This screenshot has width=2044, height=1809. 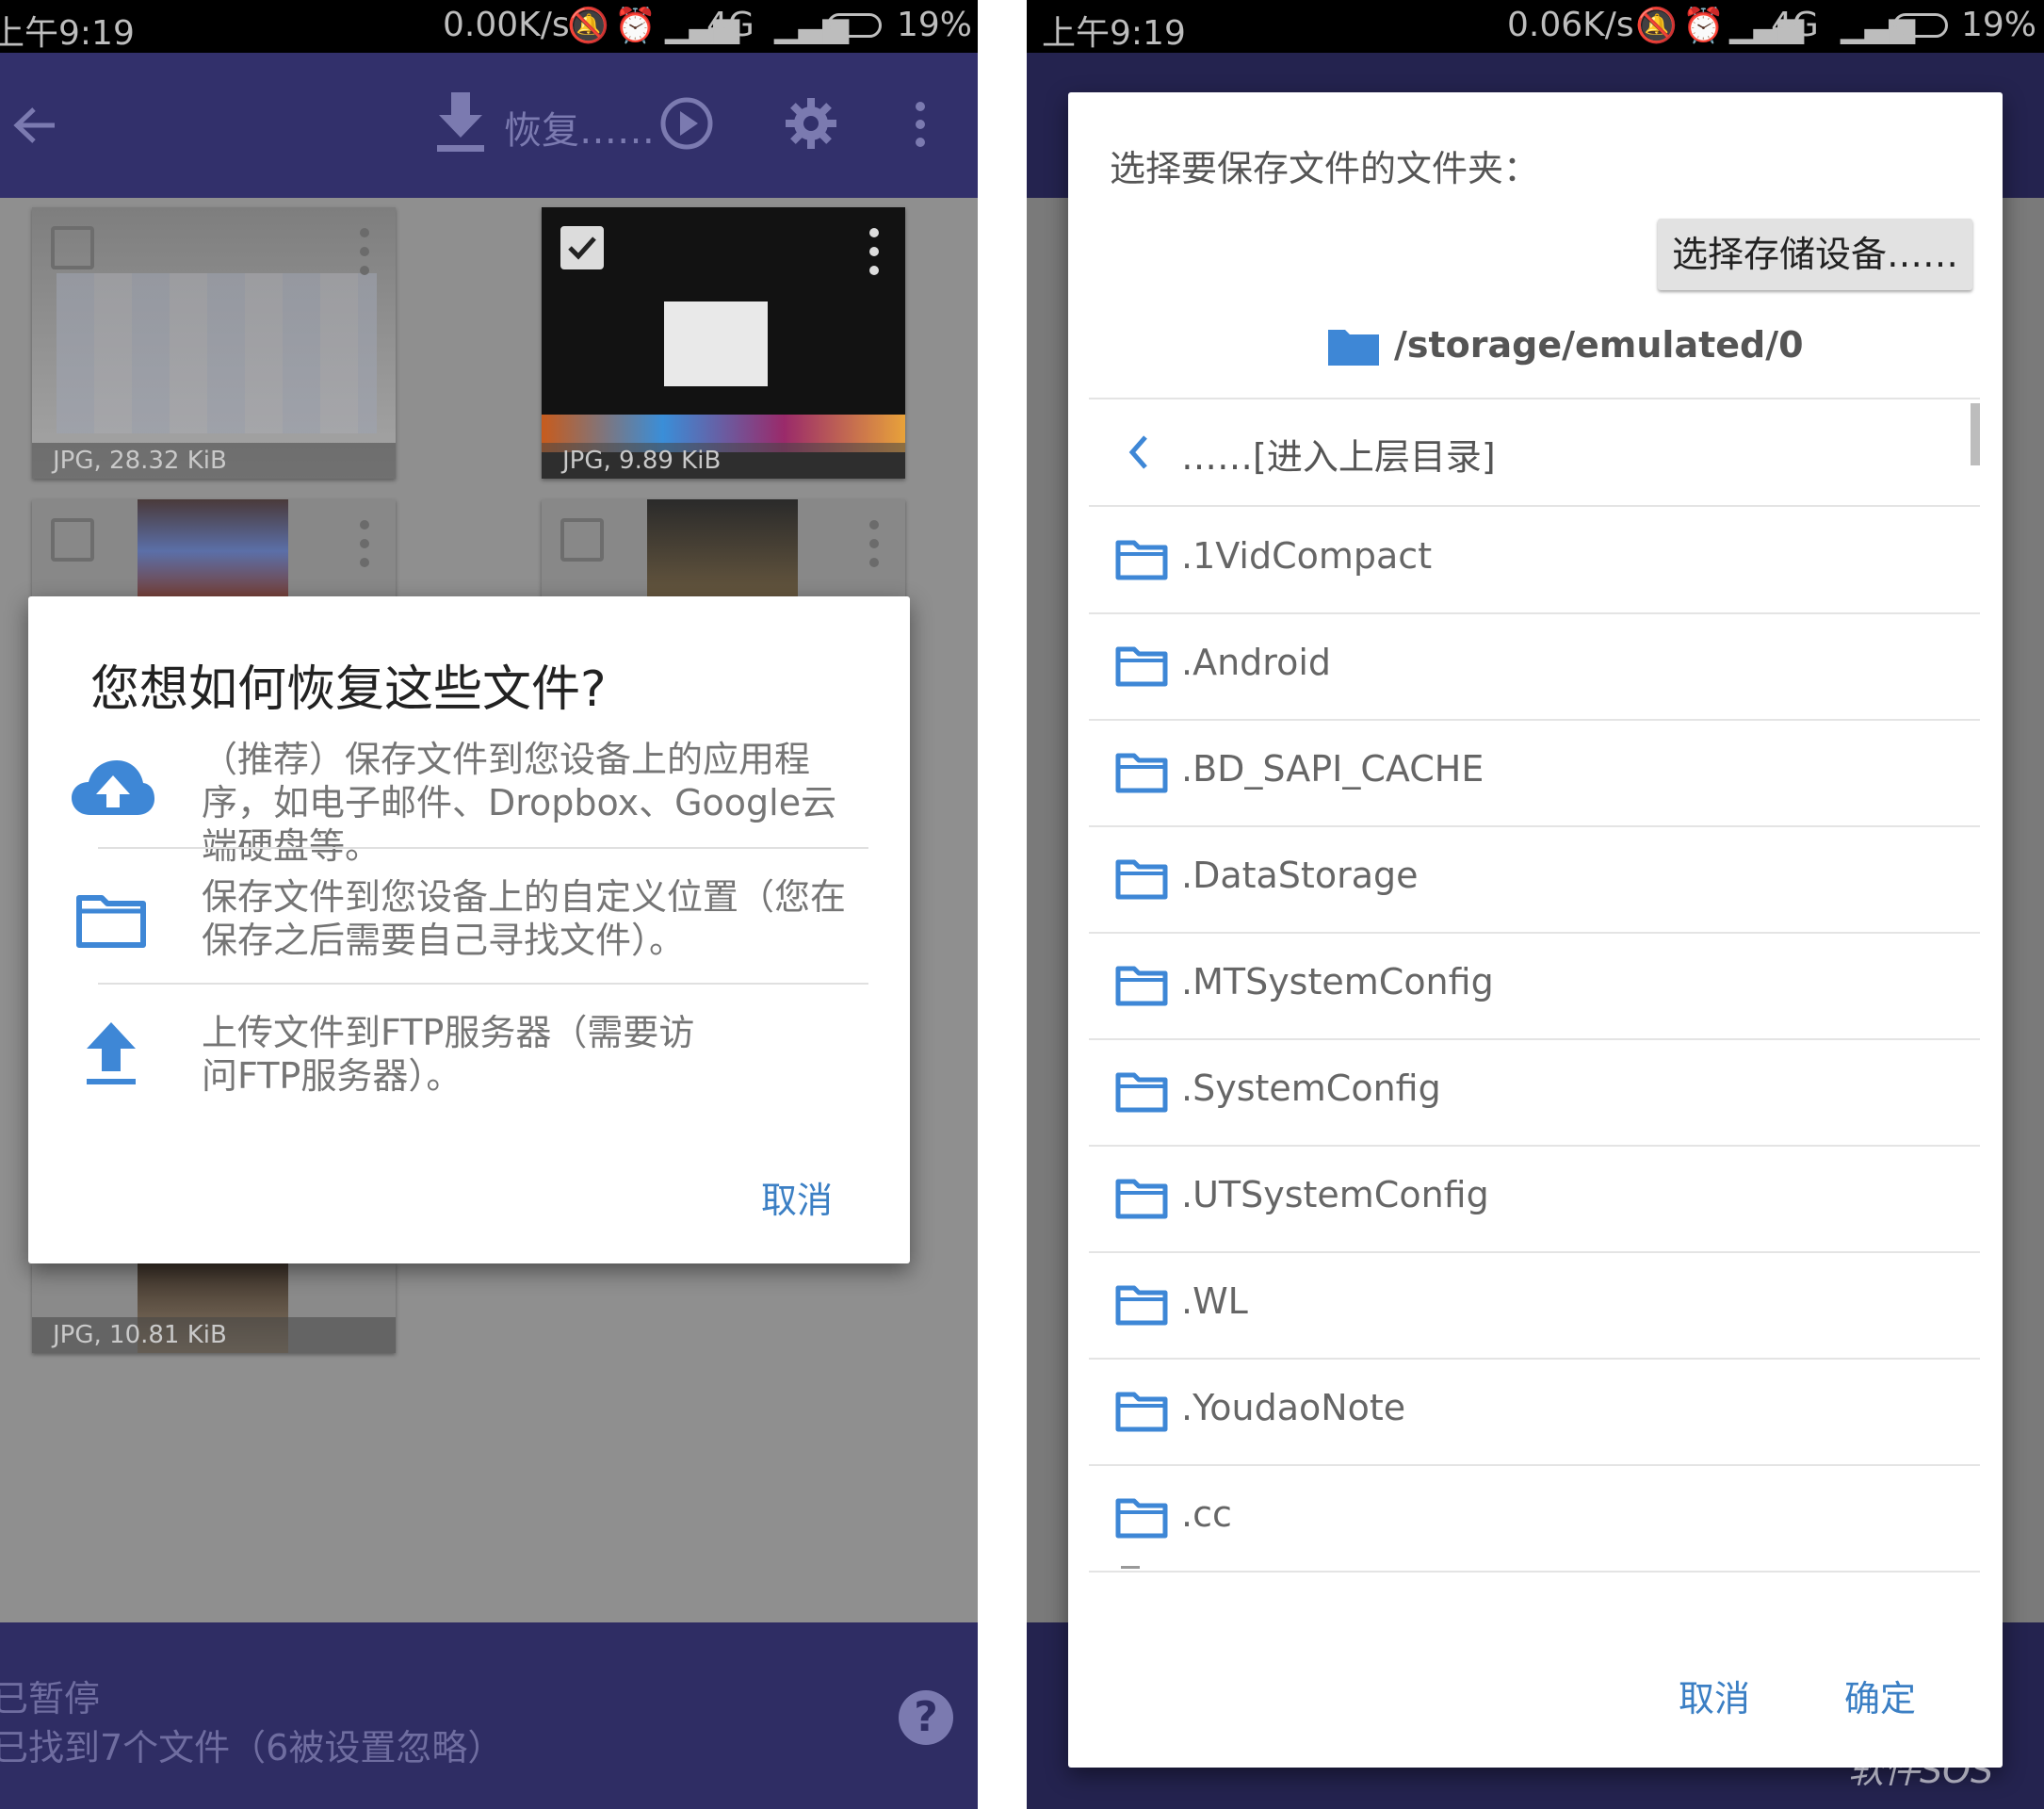 I want to click on folder-item: .BD_SAPI_CACHE, so click(x=1534, y=773).